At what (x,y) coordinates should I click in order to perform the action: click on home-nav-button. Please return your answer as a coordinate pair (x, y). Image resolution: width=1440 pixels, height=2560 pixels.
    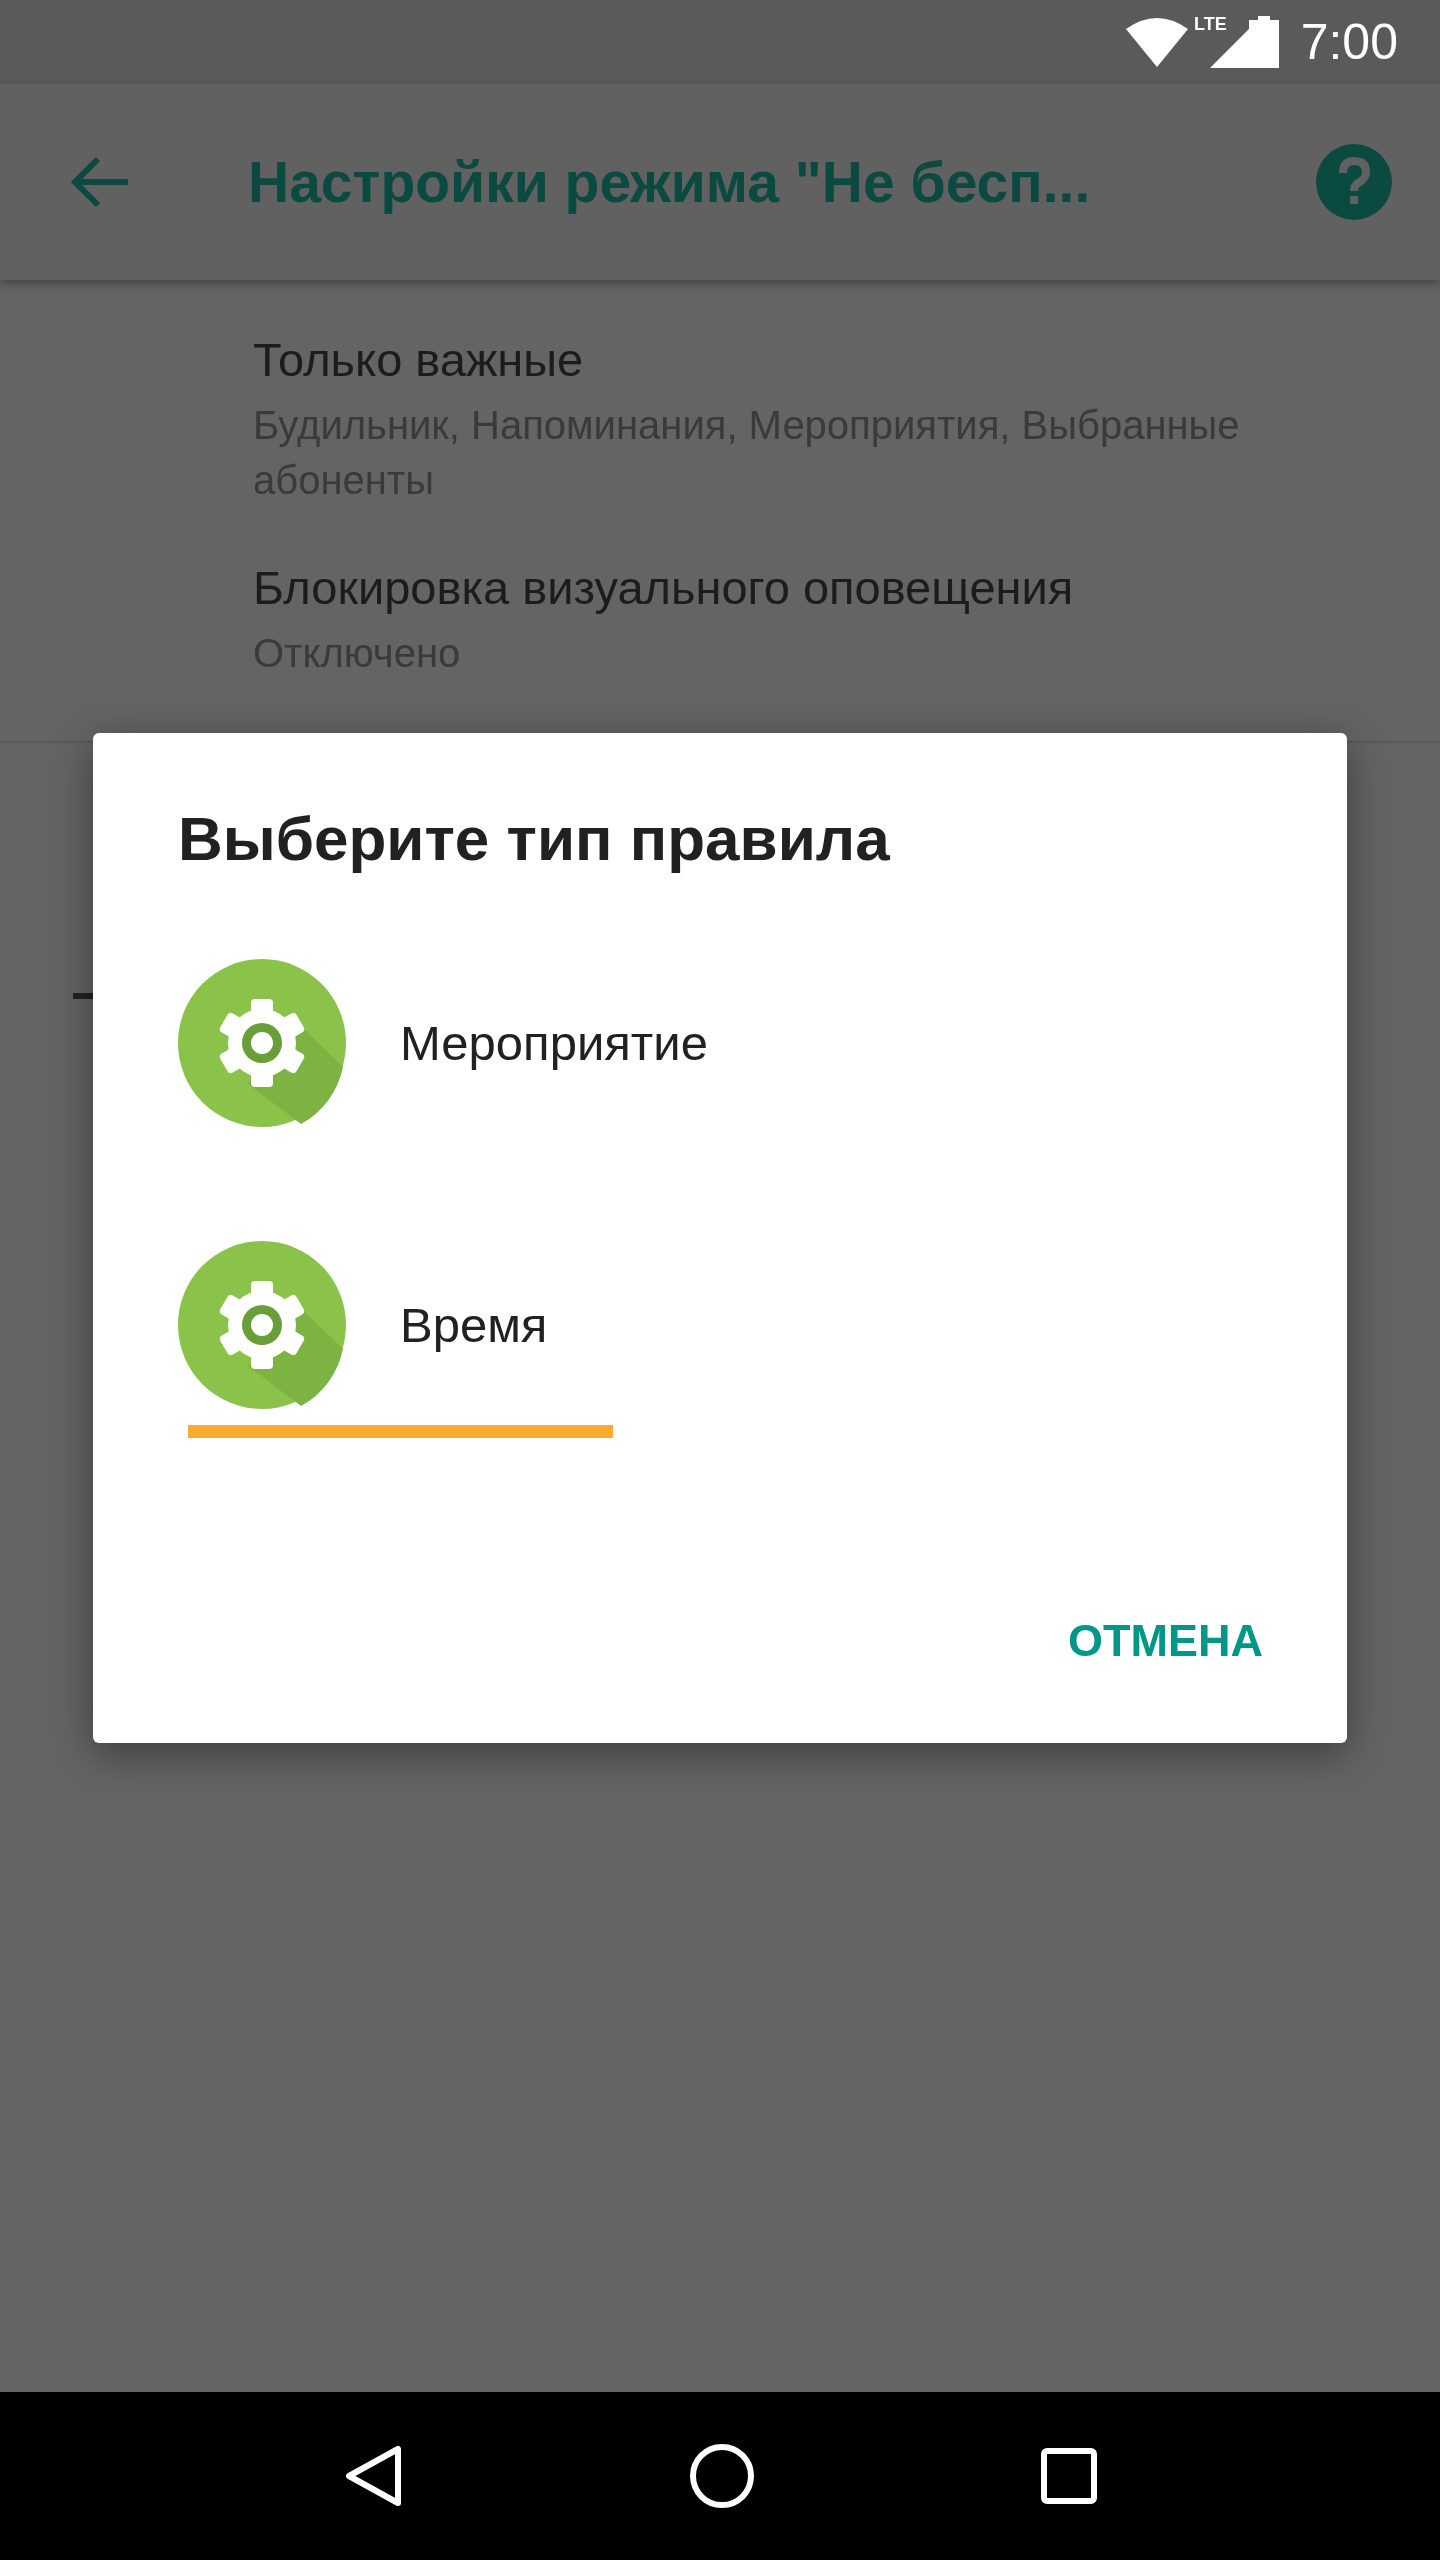
    Looking at the image, I should click on (722, 2476).